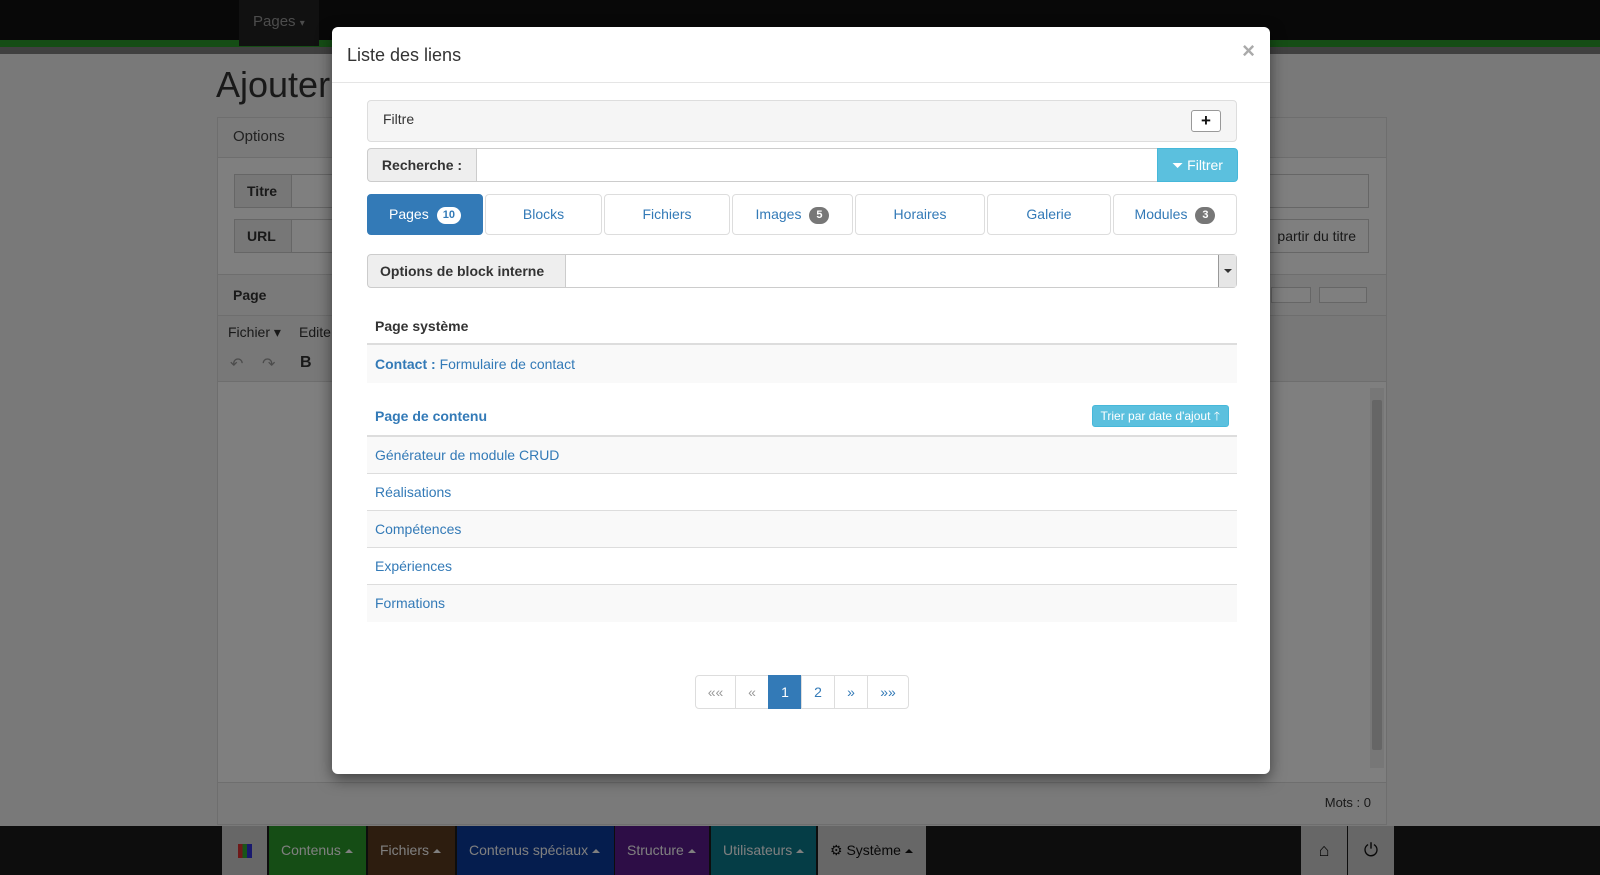 The height and width of the screenshot is (875, 1600). What do you see at coordinates (802, 492) in the screenshot?
I see `list-item: Réalisations` at bounding box center [802, 492].